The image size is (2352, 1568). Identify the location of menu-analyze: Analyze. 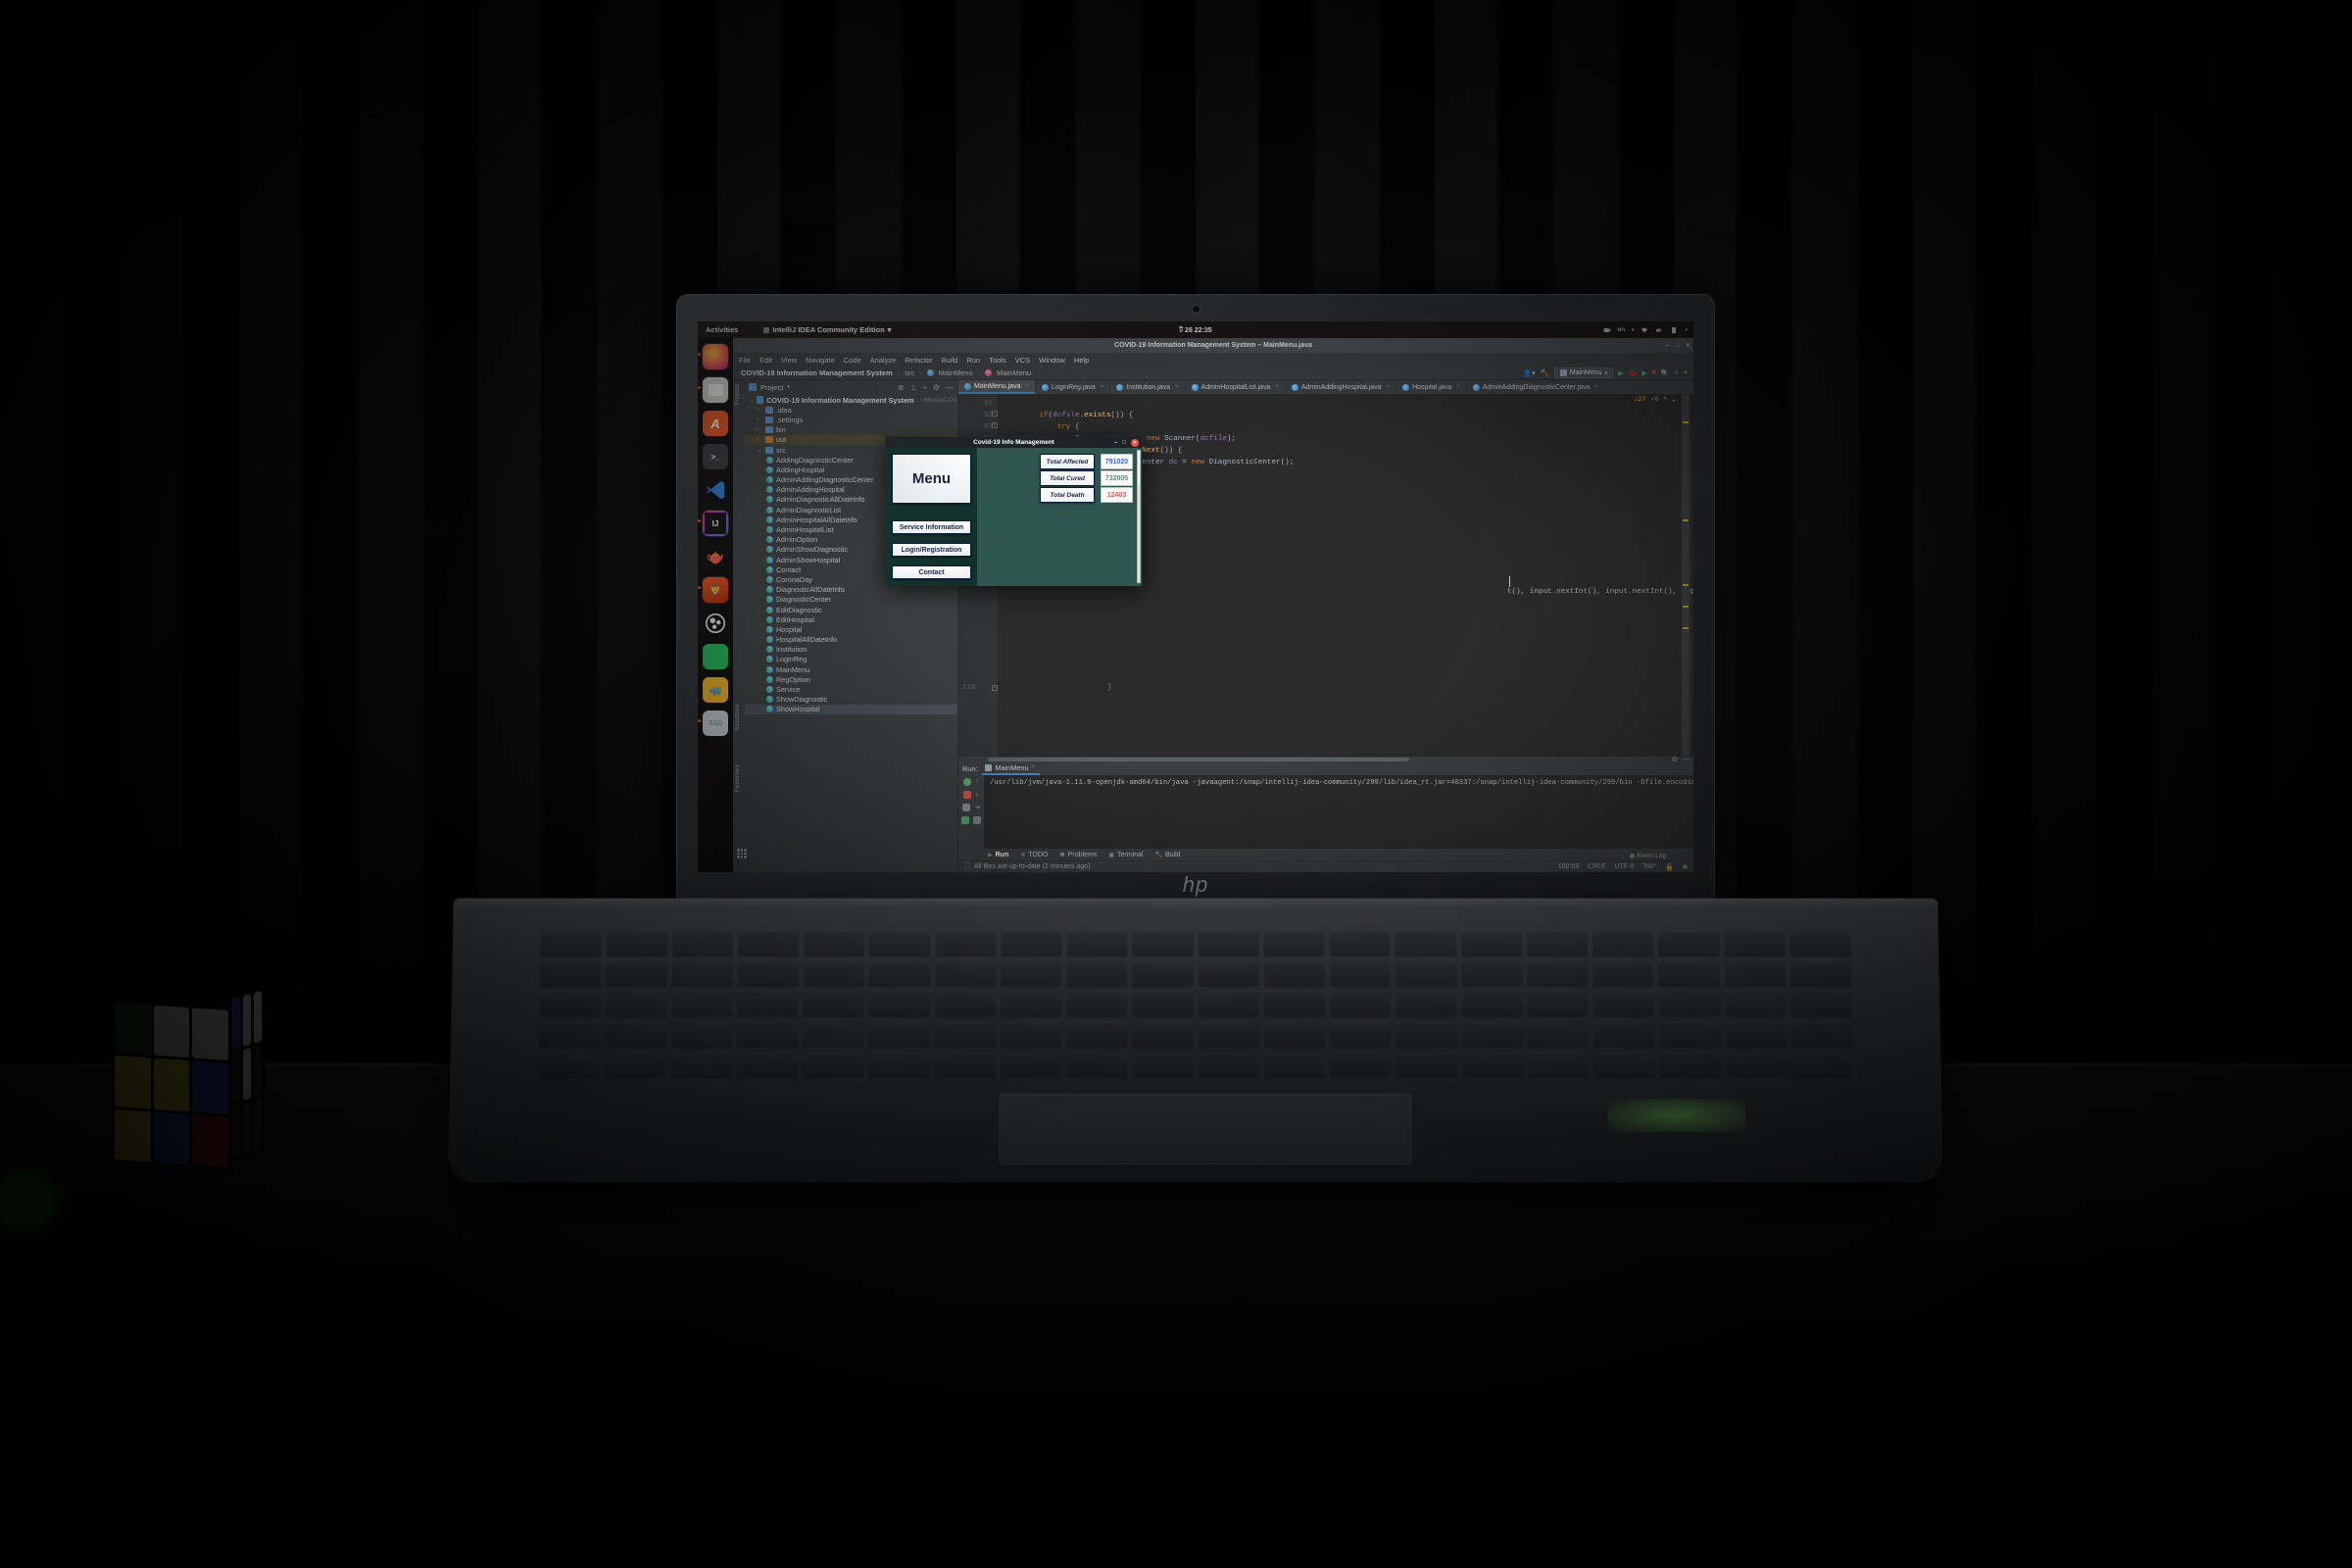
(883, 360).